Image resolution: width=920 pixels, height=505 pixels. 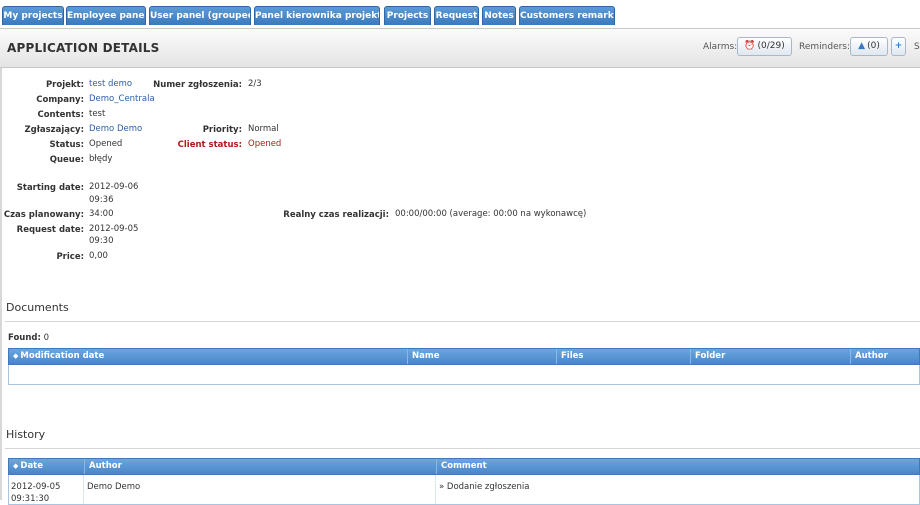 I want to click on found-count: 0, so click(x=46, y=338).